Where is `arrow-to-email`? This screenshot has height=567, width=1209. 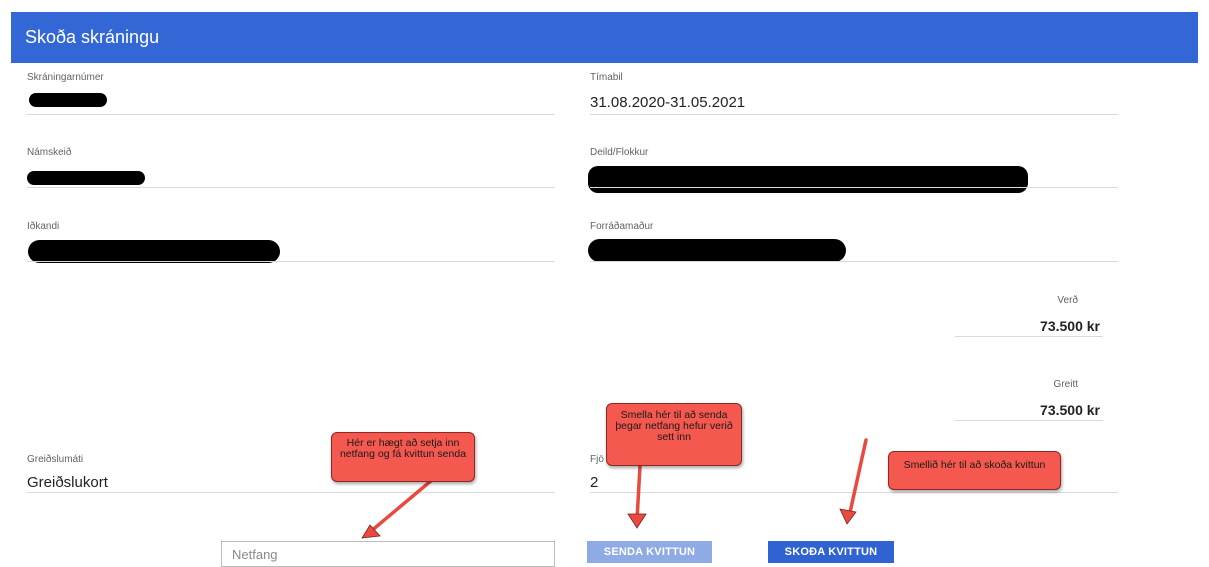
arrow-to-email is located at coordinates (401, 506).